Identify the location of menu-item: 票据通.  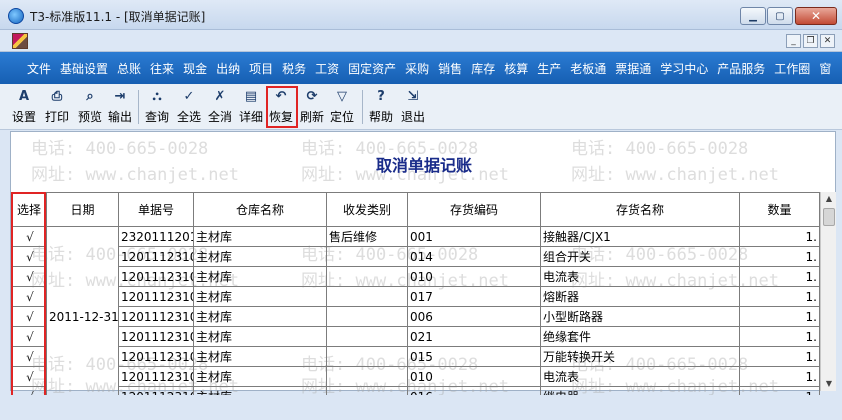
(633, 68).